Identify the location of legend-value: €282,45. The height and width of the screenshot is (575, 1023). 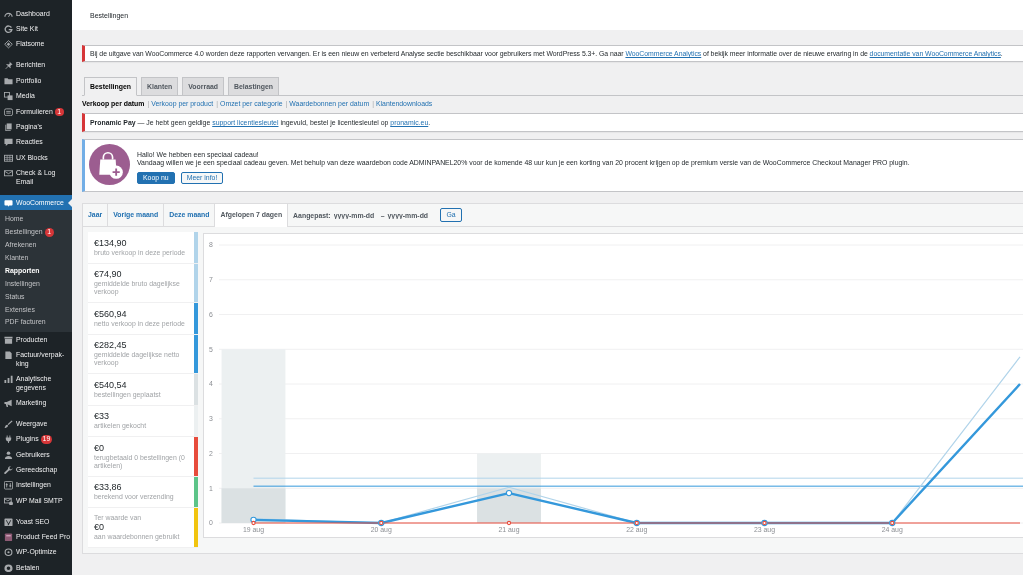
(111, 346).